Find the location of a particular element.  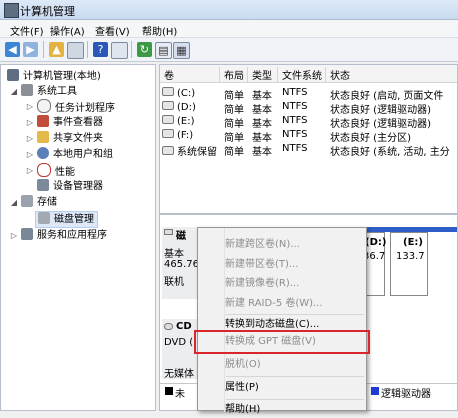

legend-unallocated-swatch is located at coordinates (169, 391).